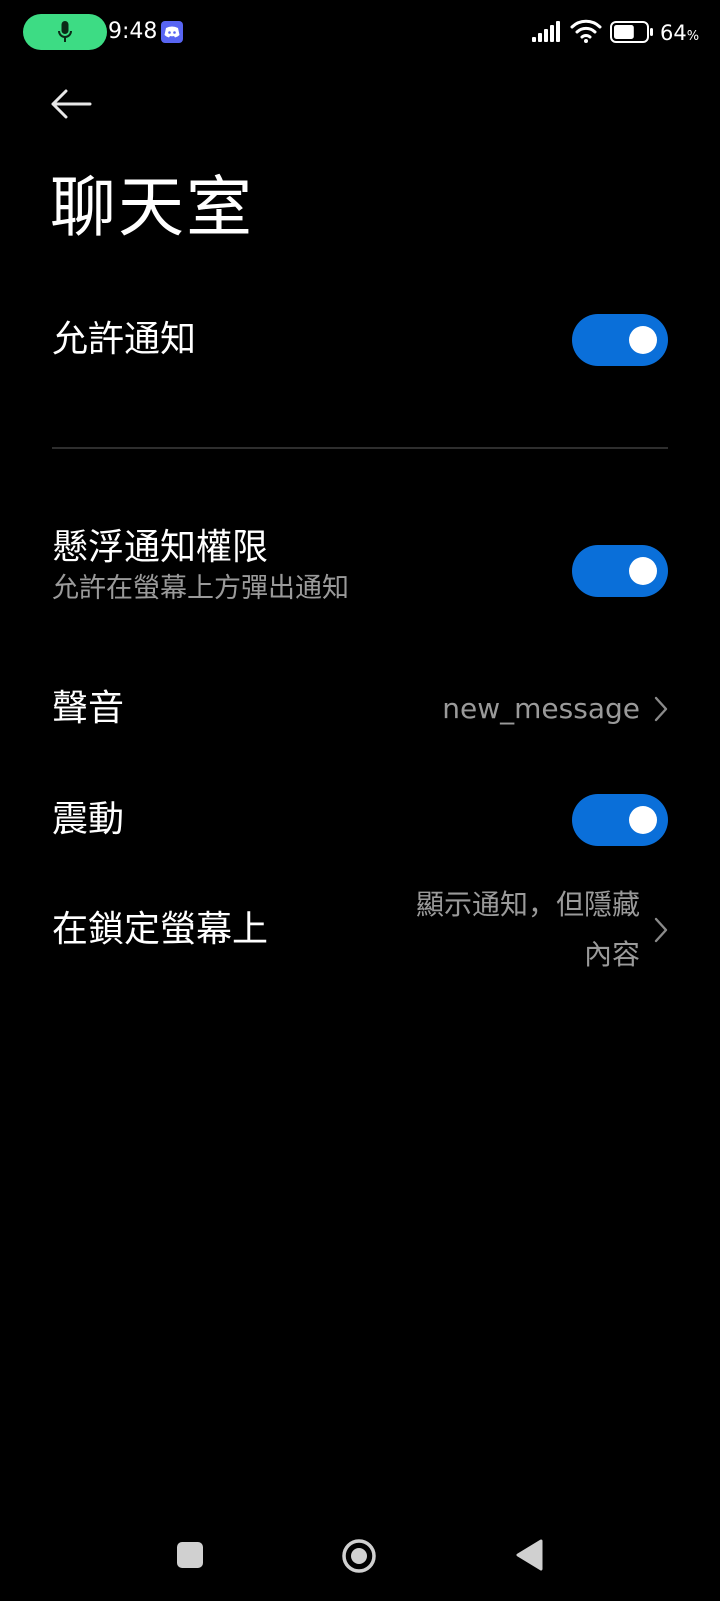 Image resolution: width=720 pixels, height=1601 pixels. Describe the element at coordinates (360, 571) in the screenshot. I see `row-floating-notifications: 懸浮通知權限 允許在螢幕上方彈出通知` at that location.